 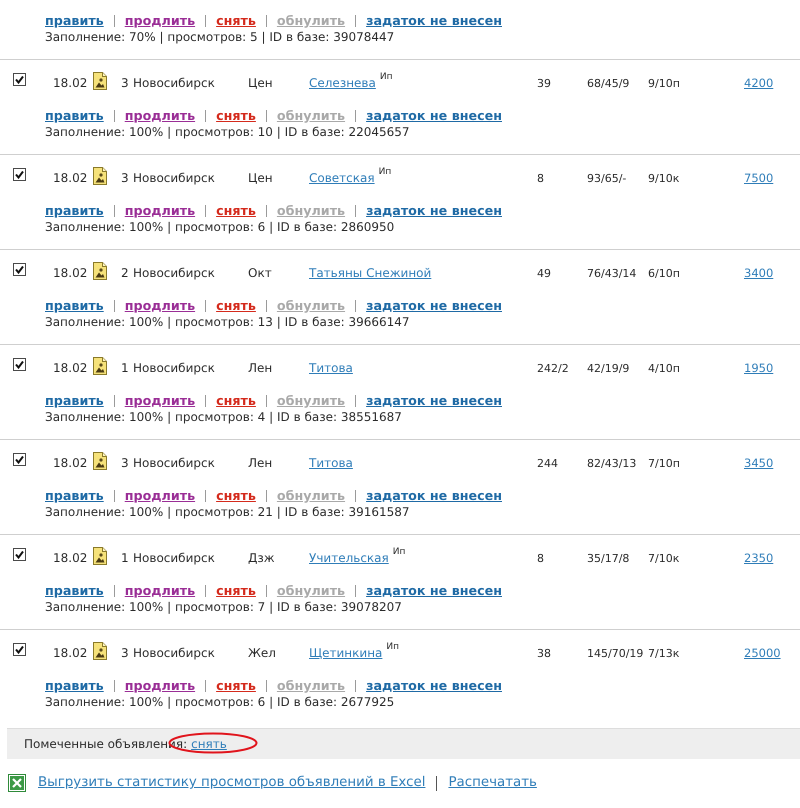 I want to click on listing-area: 42/19/9, so click(x=608, y=368).